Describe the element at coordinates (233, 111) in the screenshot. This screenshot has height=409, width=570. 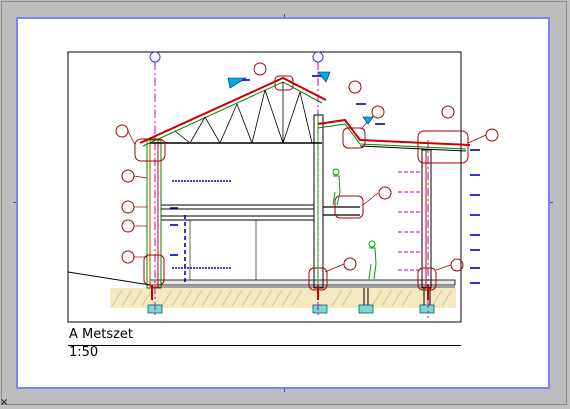
I see `roof-truss` at that location.